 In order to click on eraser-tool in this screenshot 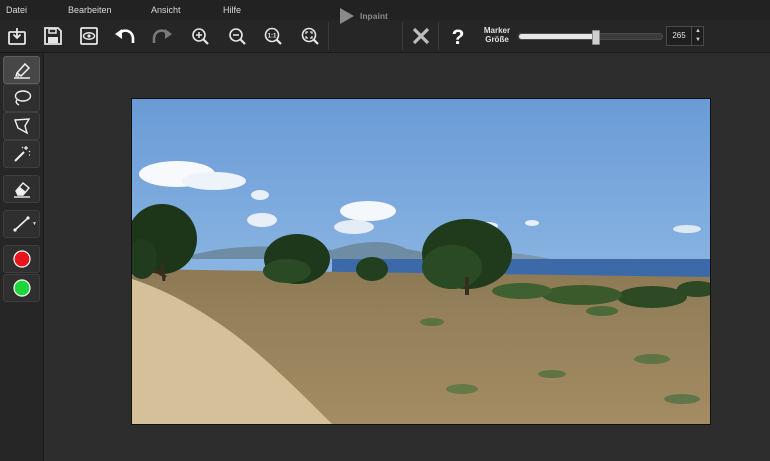, I will do `click(21, 189)`.